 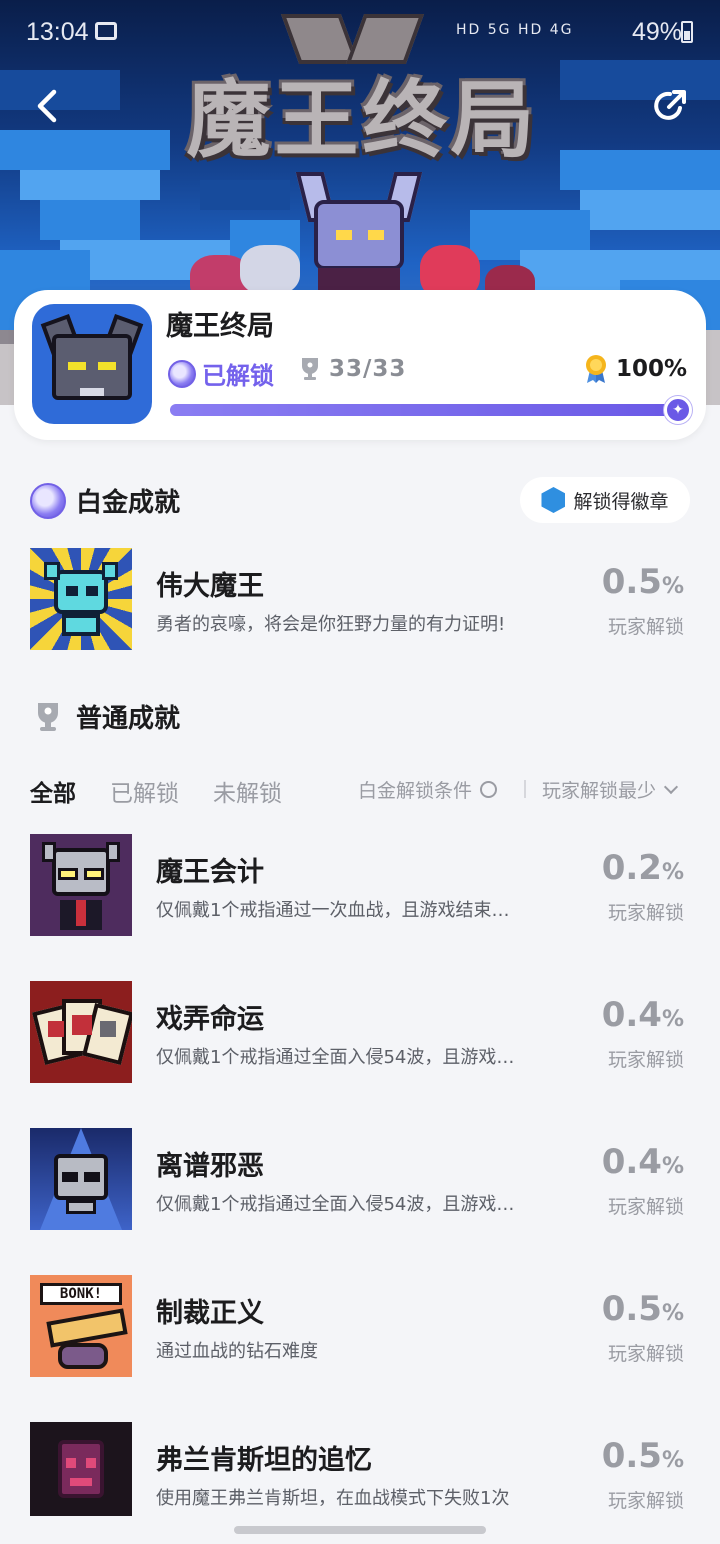 I want to click on badge-icon, so click(x=553, y=500).